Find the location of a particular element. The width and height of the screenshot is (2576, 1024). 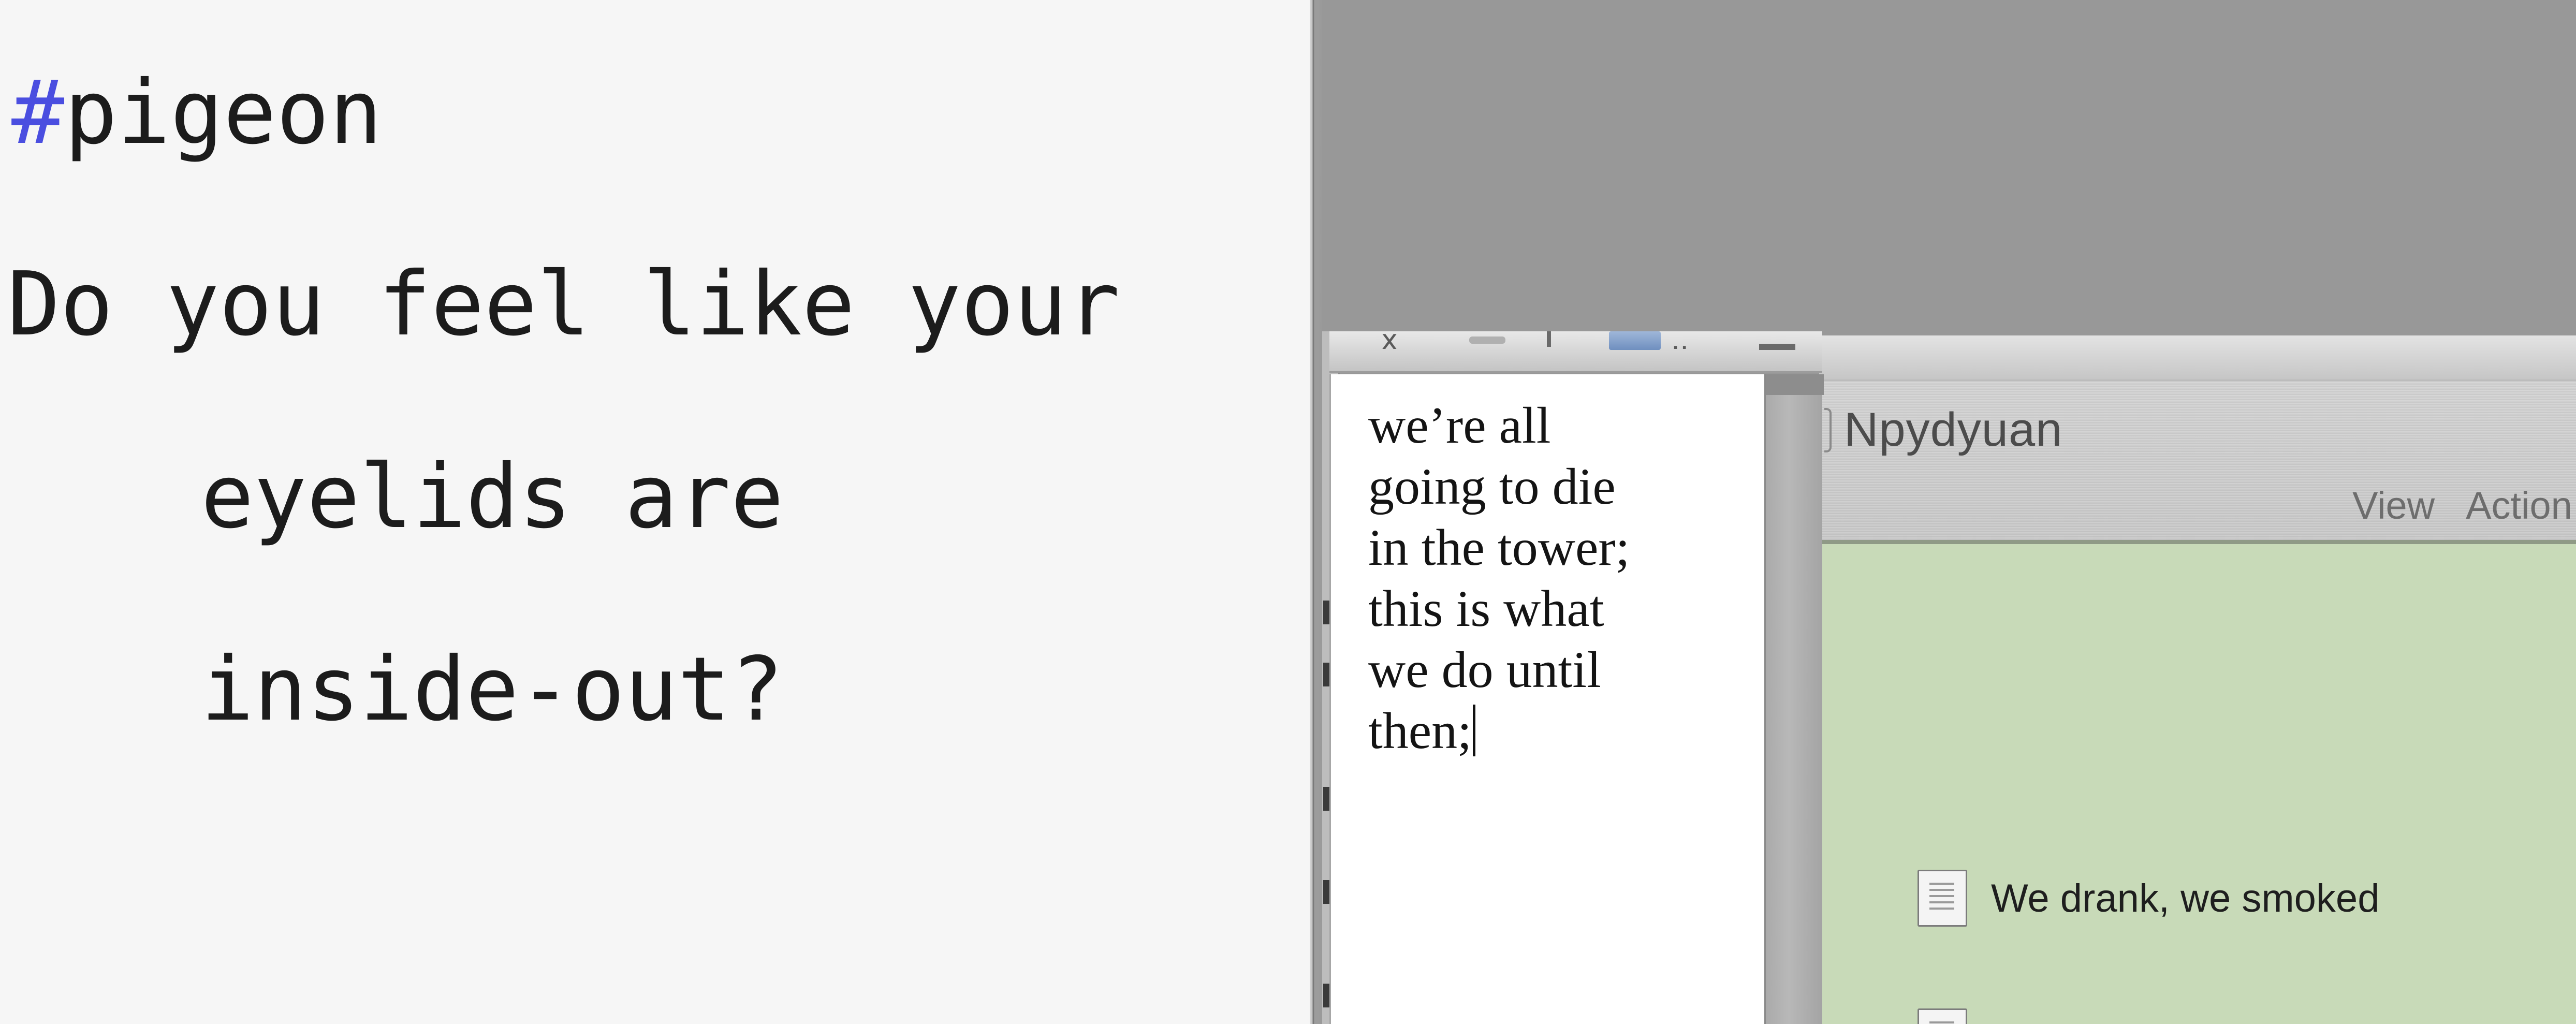

post-text-line-1: Do you feel like your is located at coordinates (563, 304).